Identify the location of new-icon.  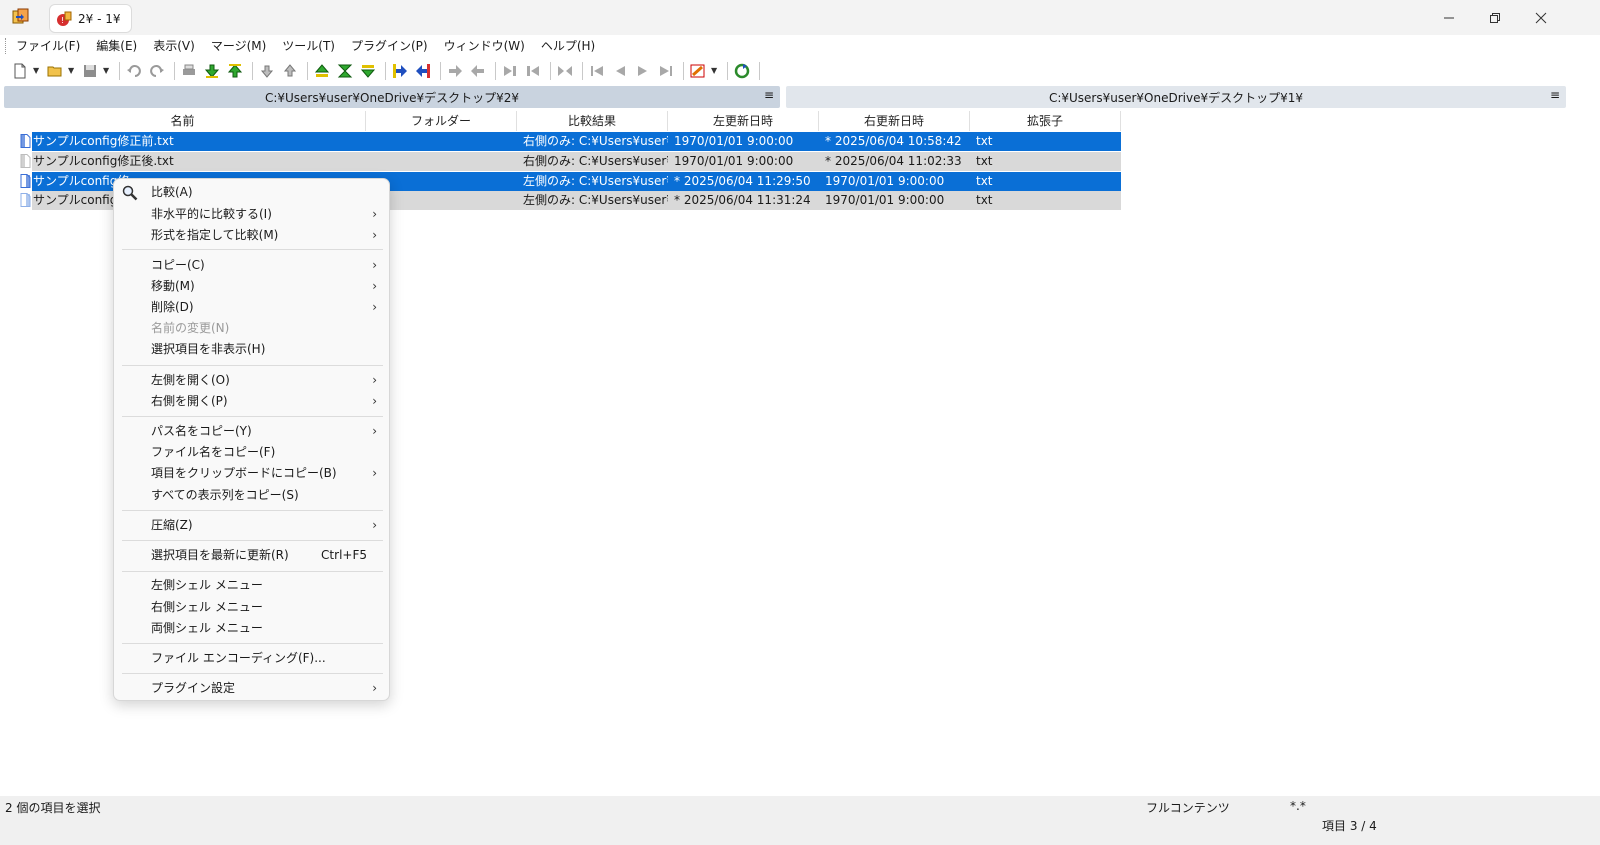
(20, 71).